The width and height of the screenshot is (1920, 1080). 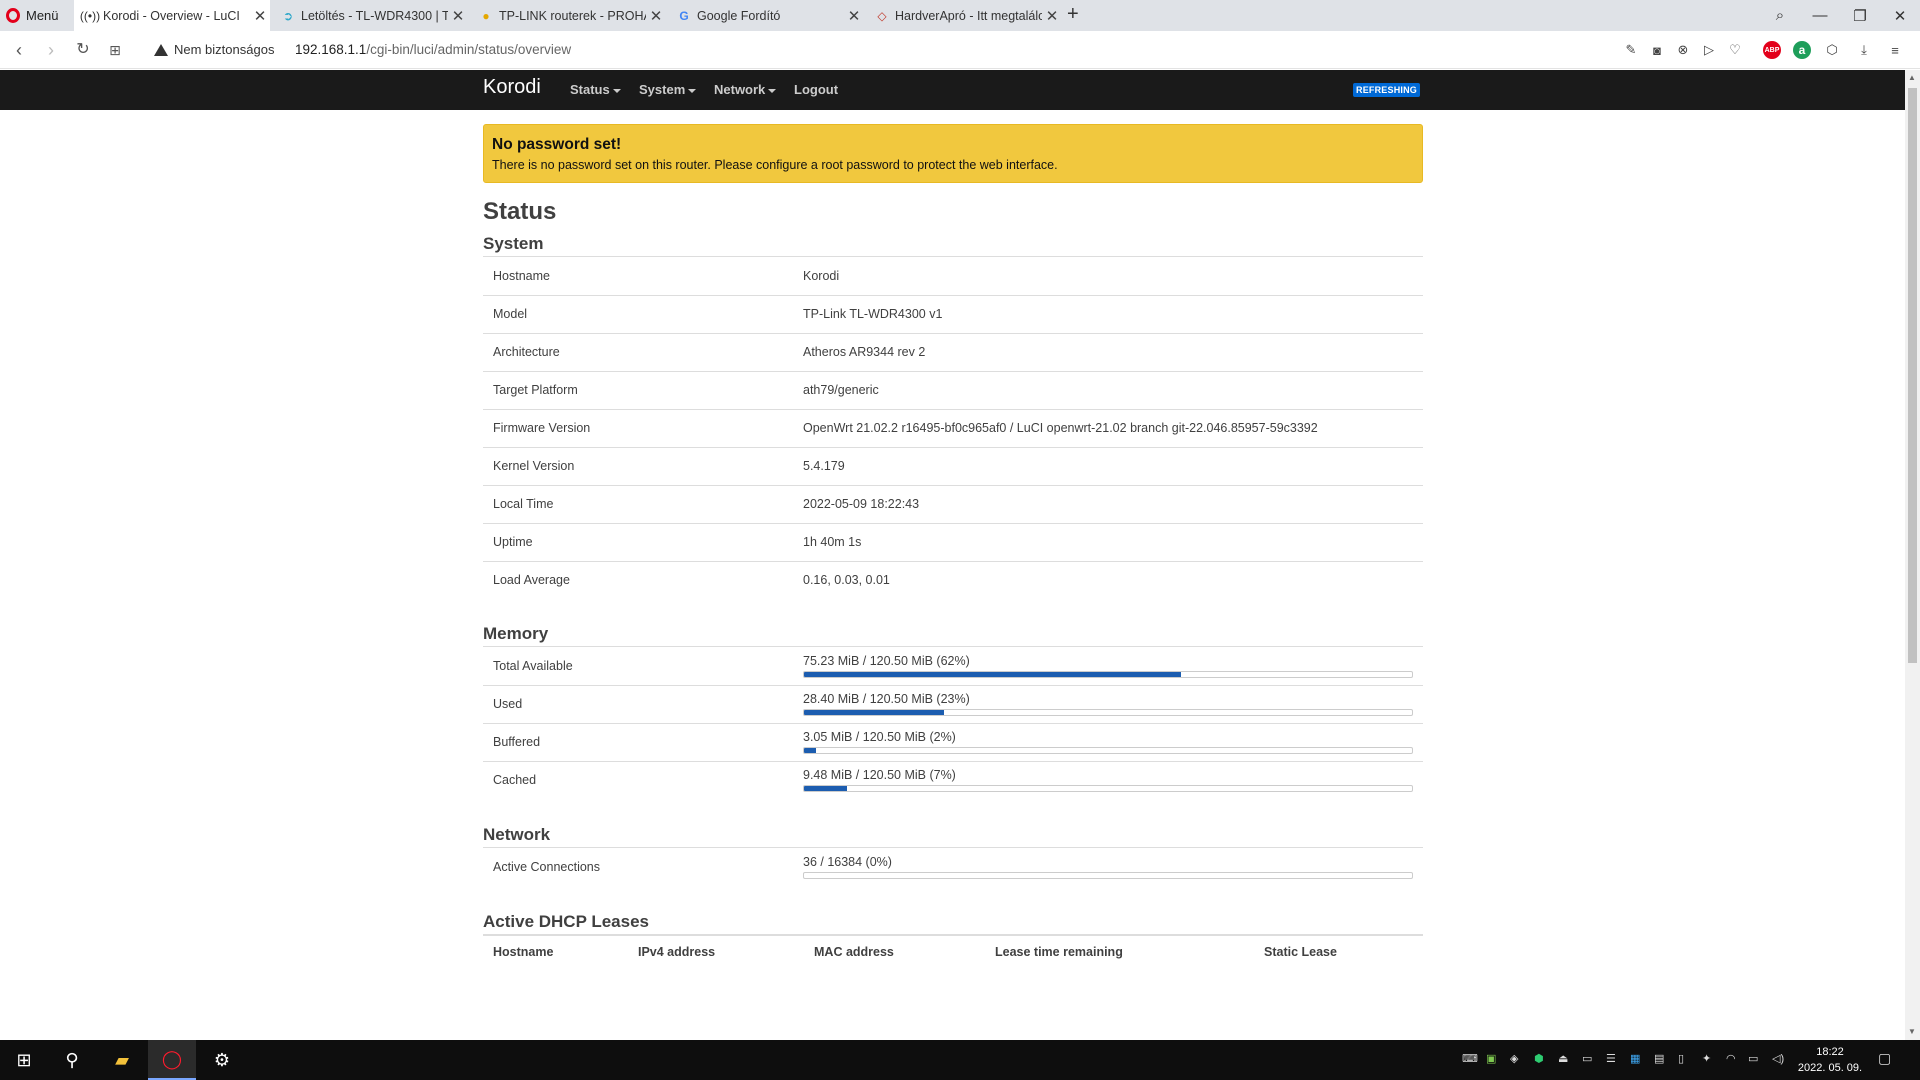 What do you see at coordinates (1681, 1058) in the screenshot?
I see `tray-usb-drive-icon: ▯` at bounding box center [1681, 1058].